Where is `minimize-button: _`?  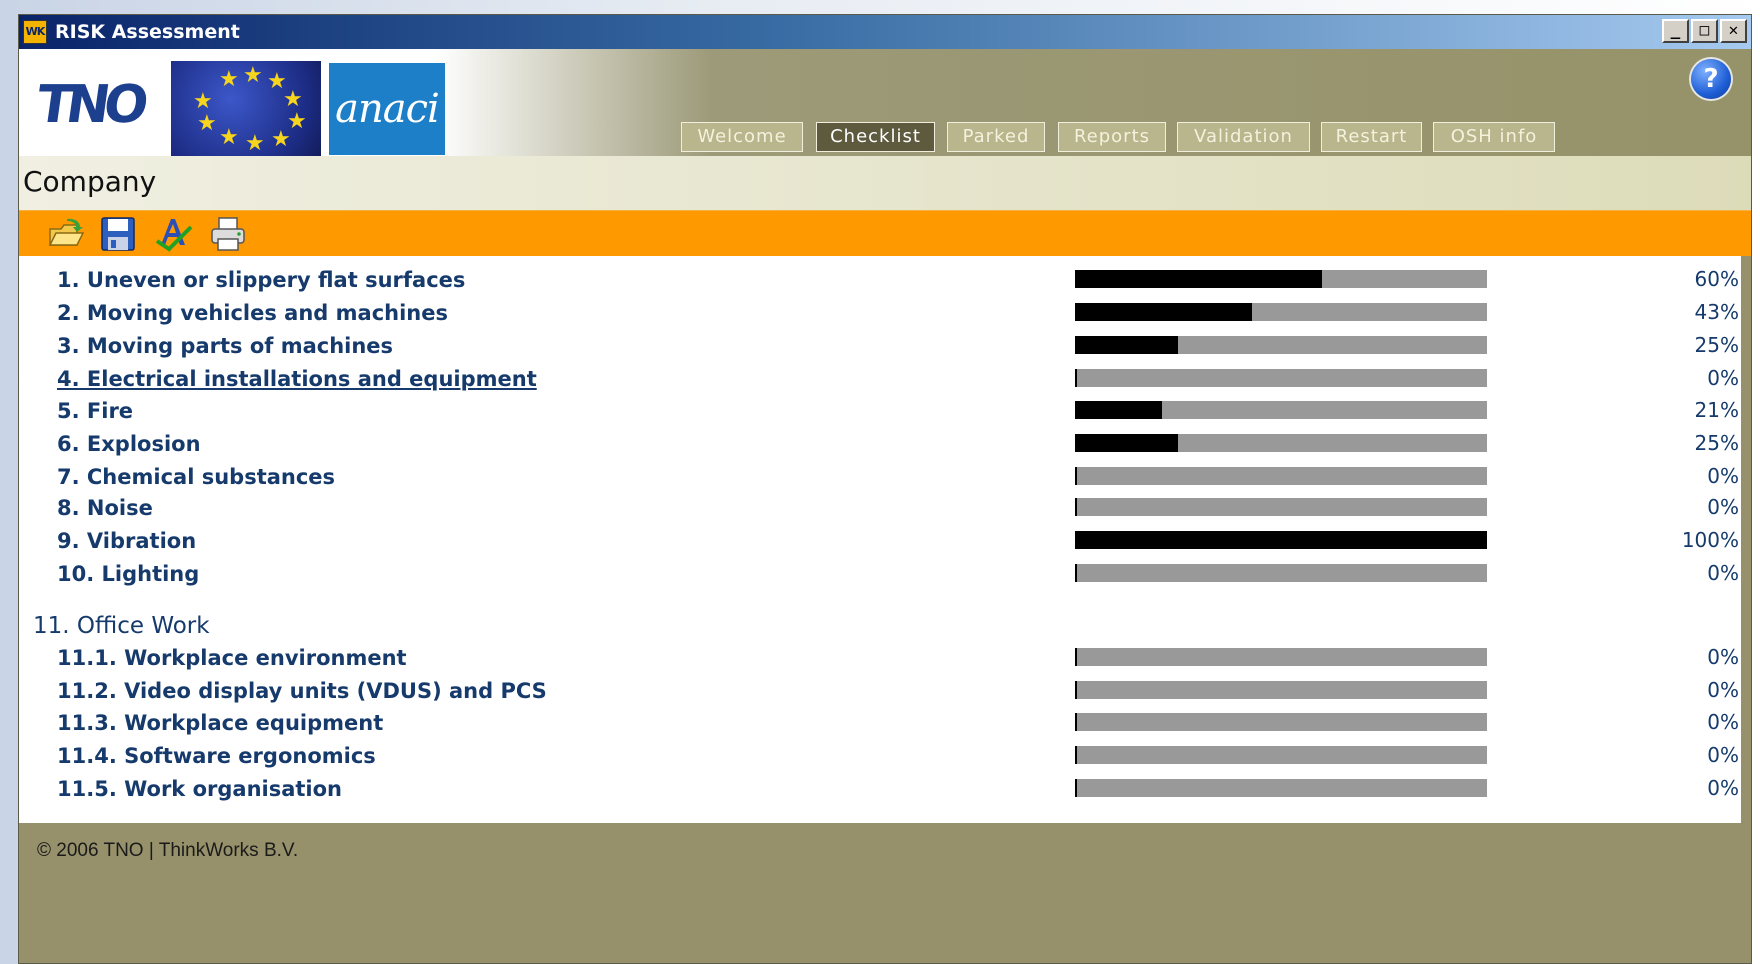
minimize-button: _ is located at coordinates (1675, 31).